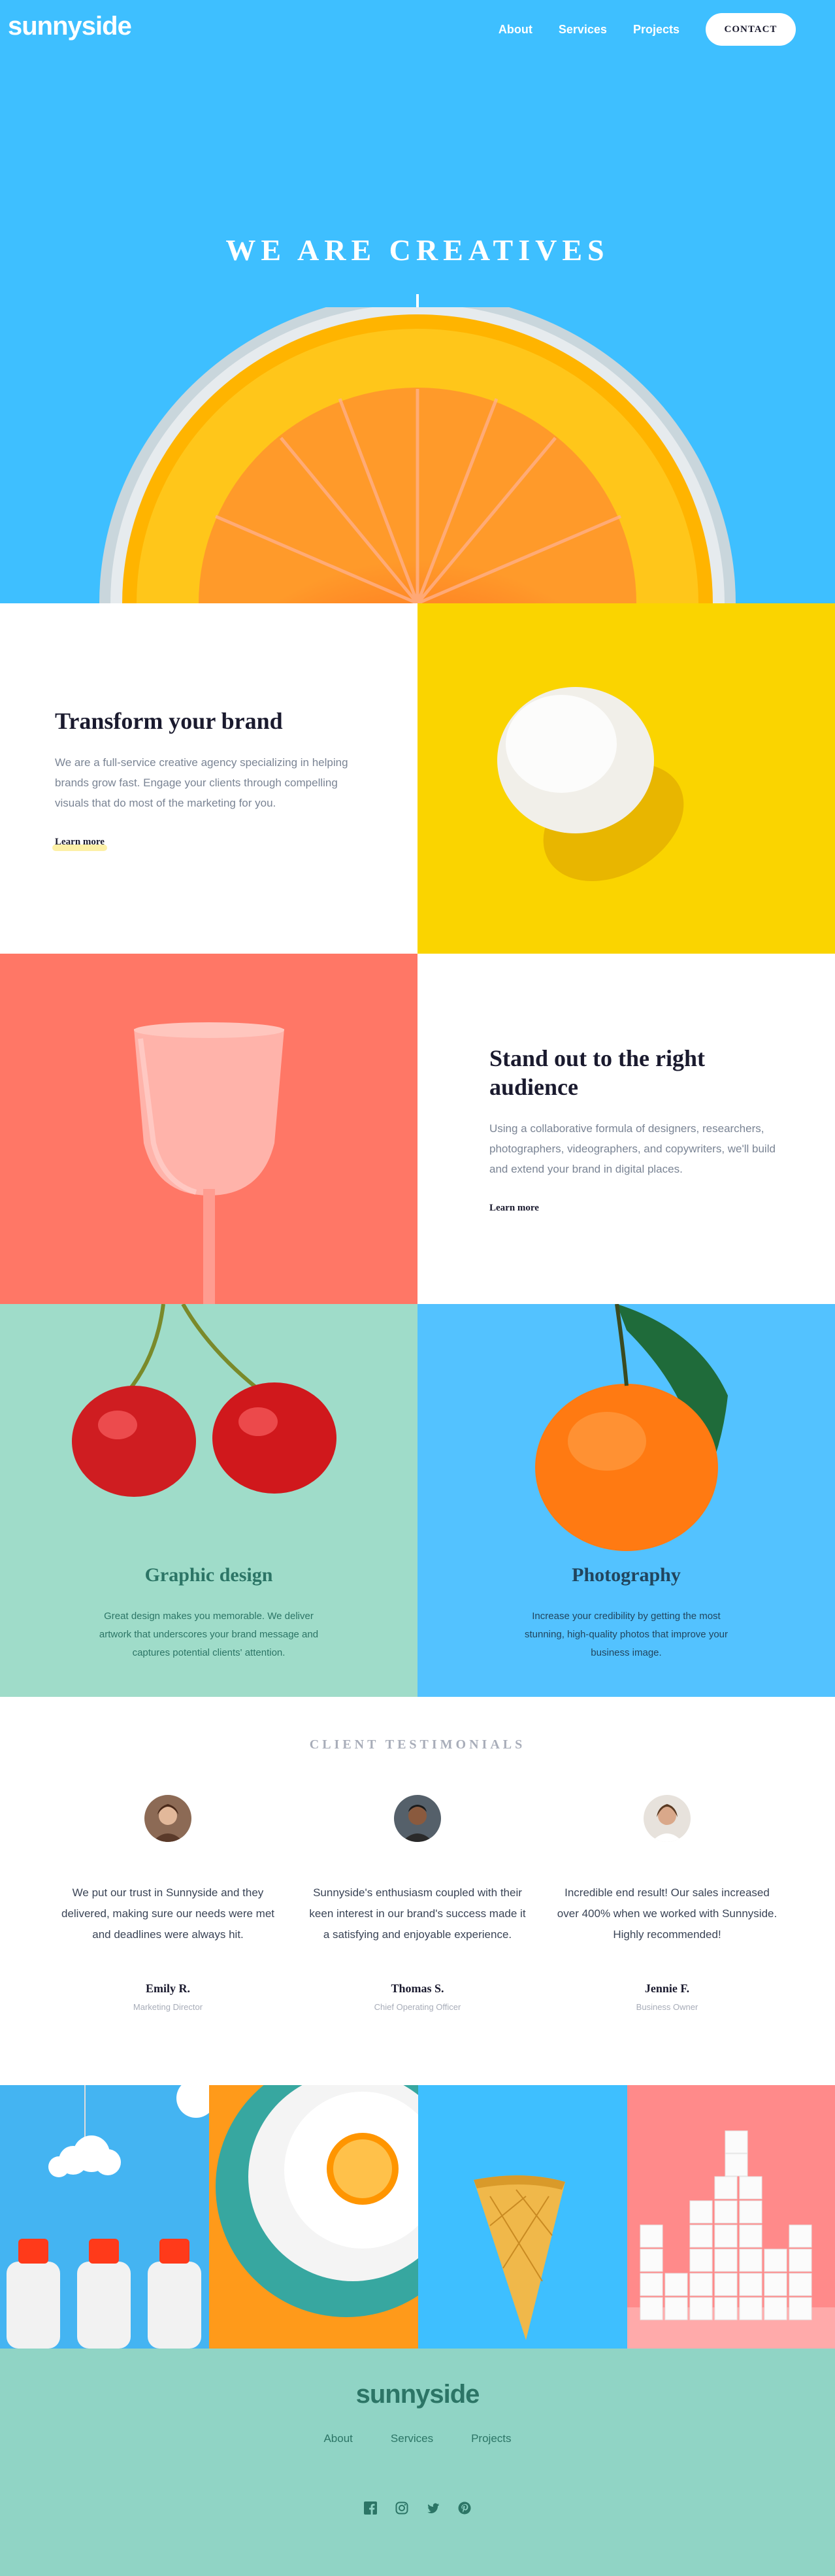 This screenshot has width=835, height=2576. What do you see at coordinates (104, 2217) in the screenshot?
I see `gallery-milk-bottles-image` at bounding box center [104, 2217].